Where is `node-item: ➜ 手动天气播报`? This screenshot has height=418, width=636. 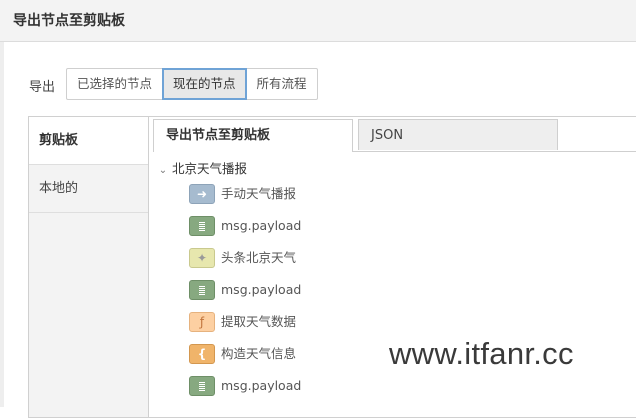 node-item: ➜ 手动天气播报 is located at coordinates (393, 197).